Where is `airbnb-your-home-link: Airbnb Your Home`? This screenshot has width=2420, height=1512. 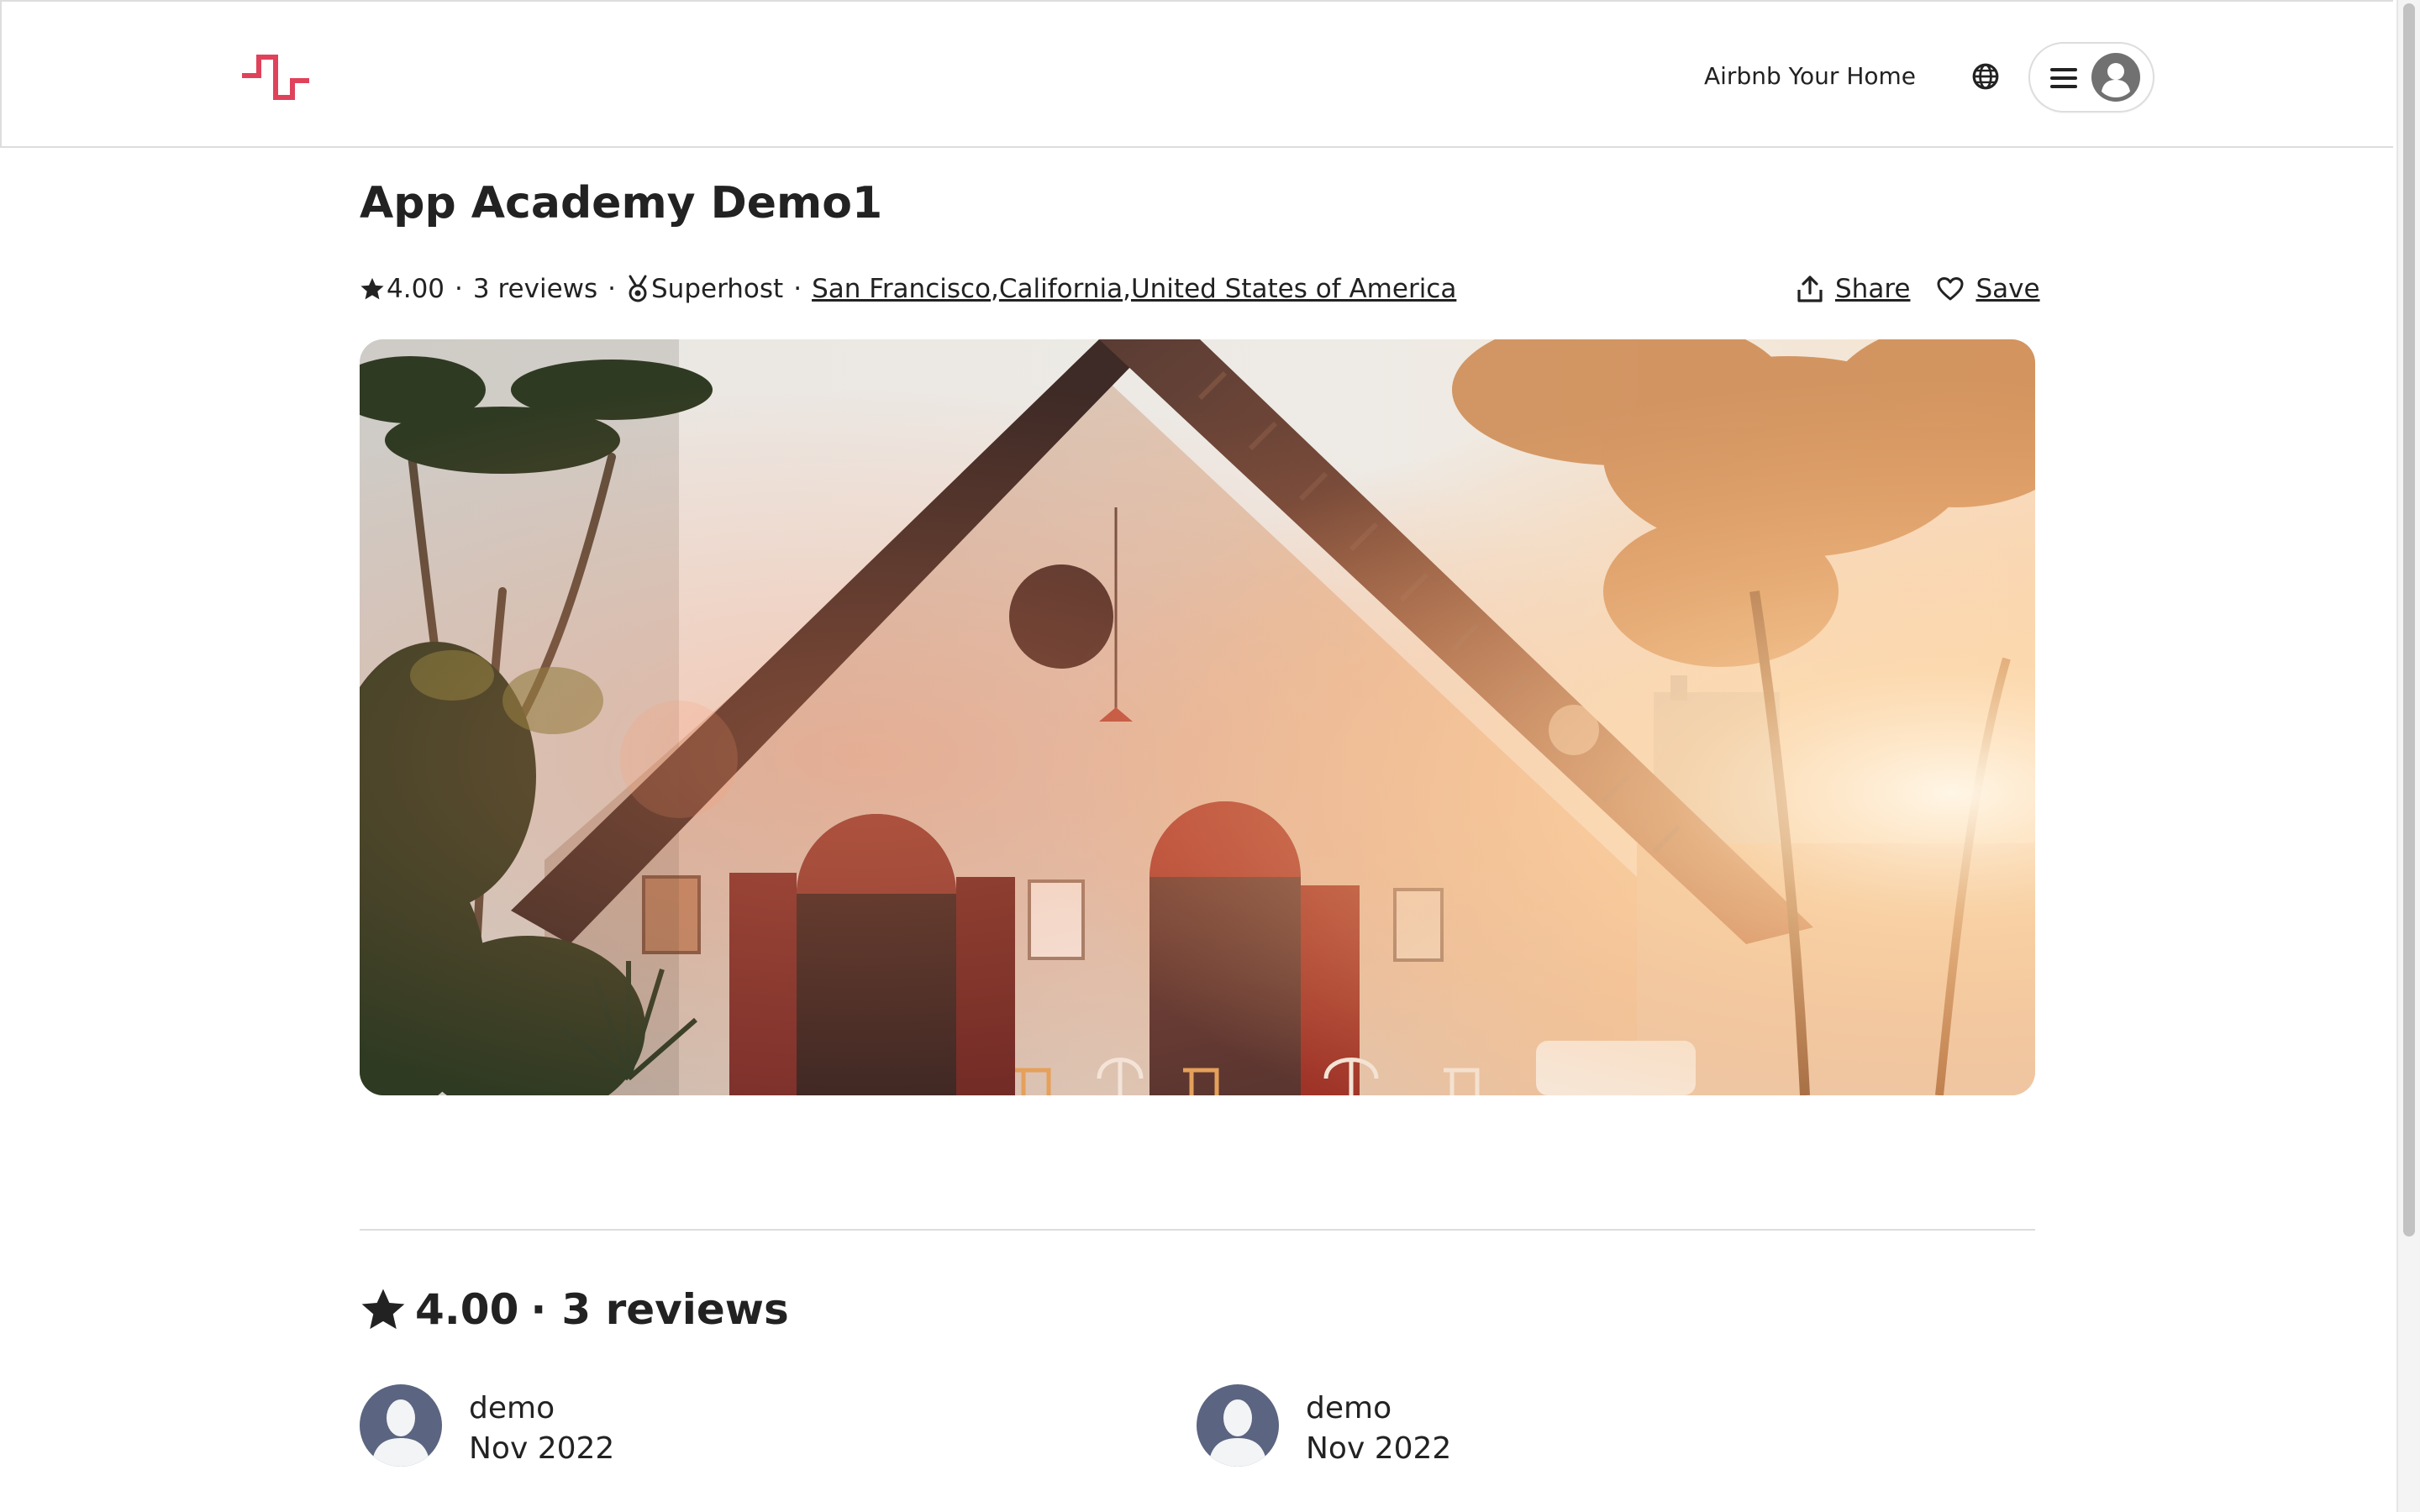 airbnb-your-home-link: Airbnb Your Home is located at coordinates (1810, 76).